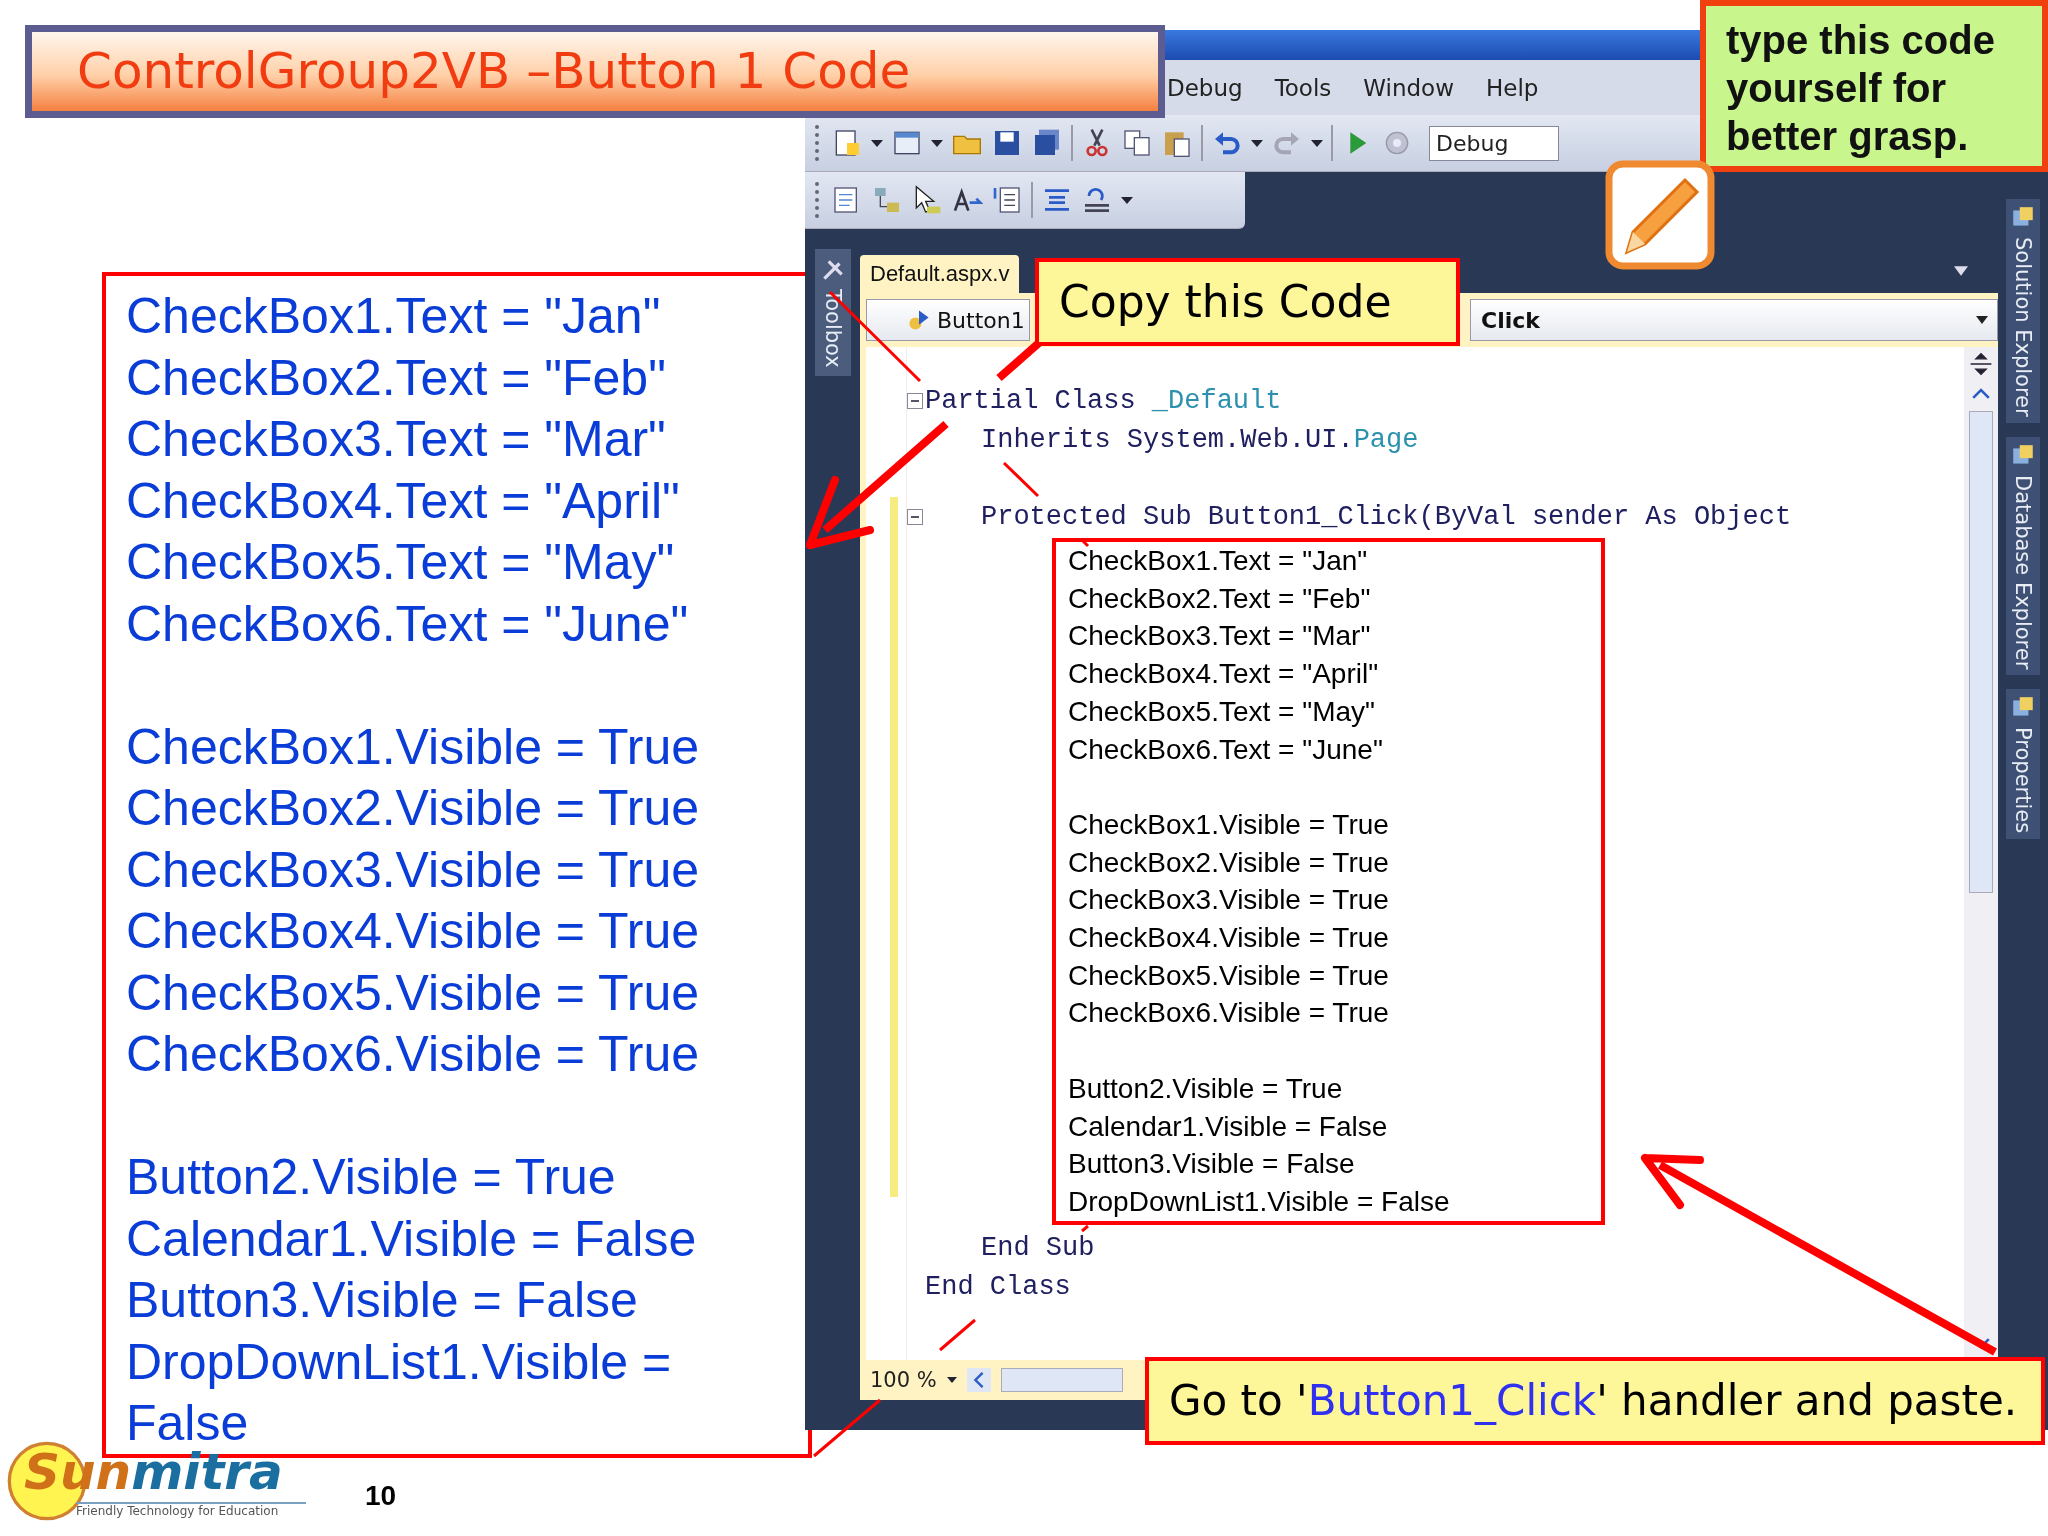 This screenshot has height=1536, width=2048. I want to click on code-line: End Class, so click(998, 1287).